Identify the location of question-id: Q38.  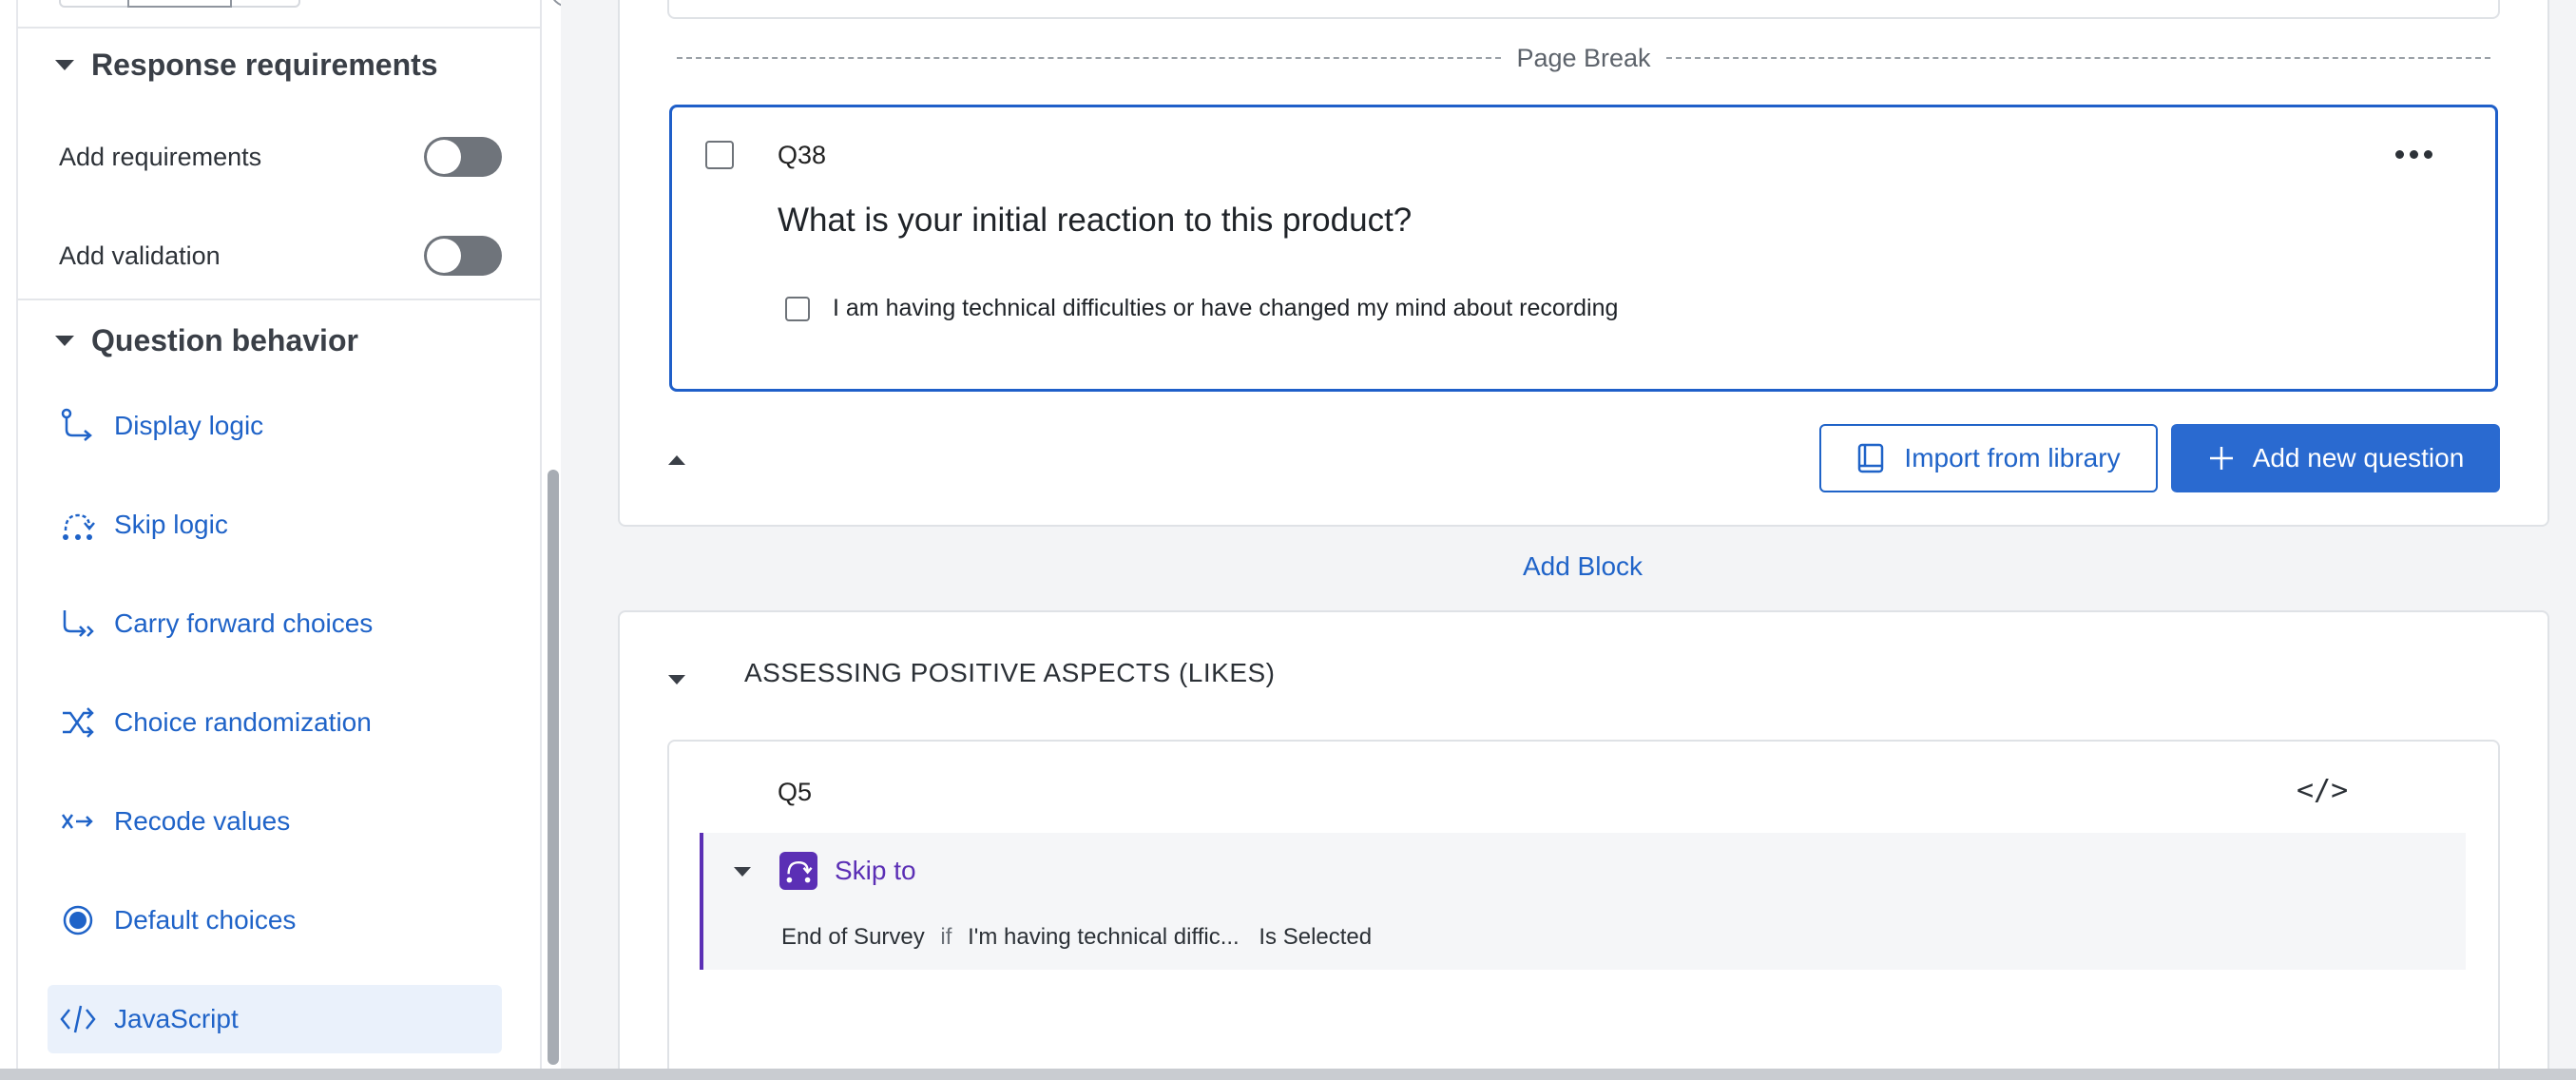
(802, 155).